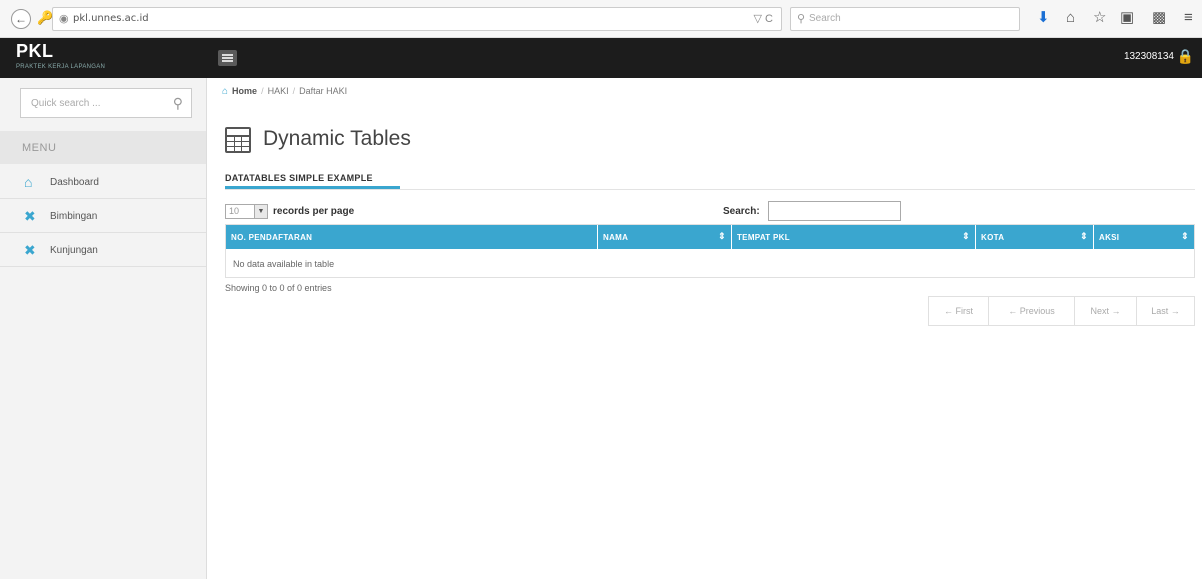 Image resolution: width=1202 pixels, height=579 pixels. Describe the element at coordinates (1144, 237) in the screenshot. I see `column-header-aksi: AKSI ⇕` at that location.